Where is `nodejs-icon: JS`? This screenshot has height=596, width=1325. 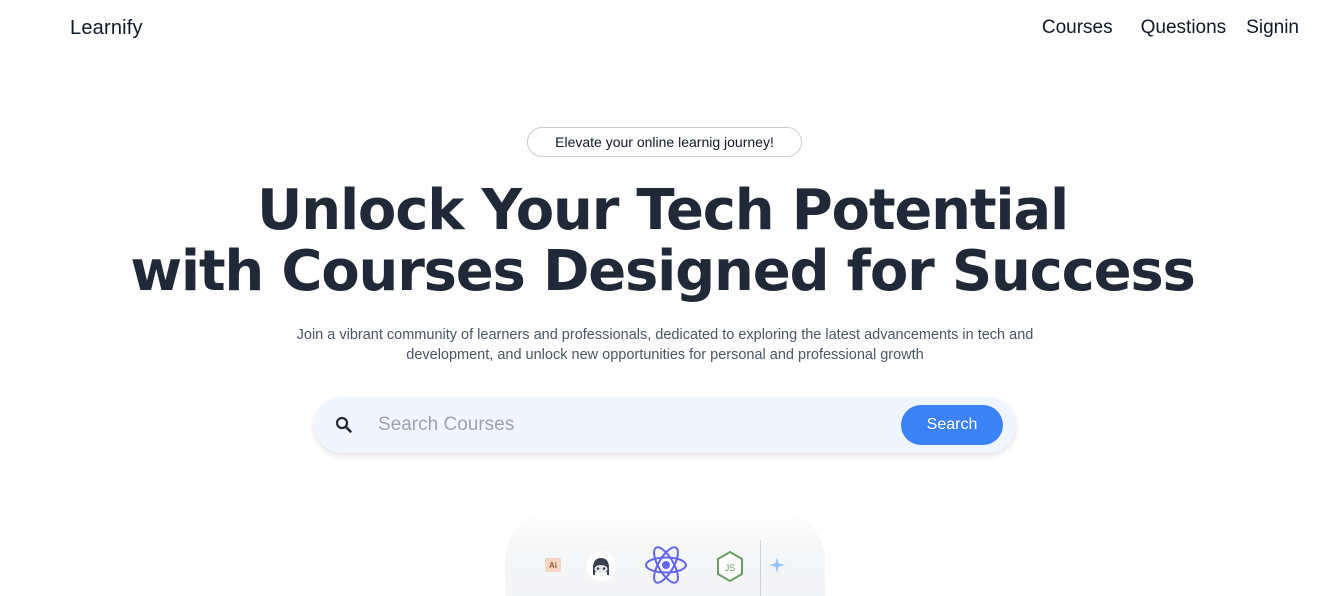 nodejs-icon: JS is located at coordinates (730, 567).